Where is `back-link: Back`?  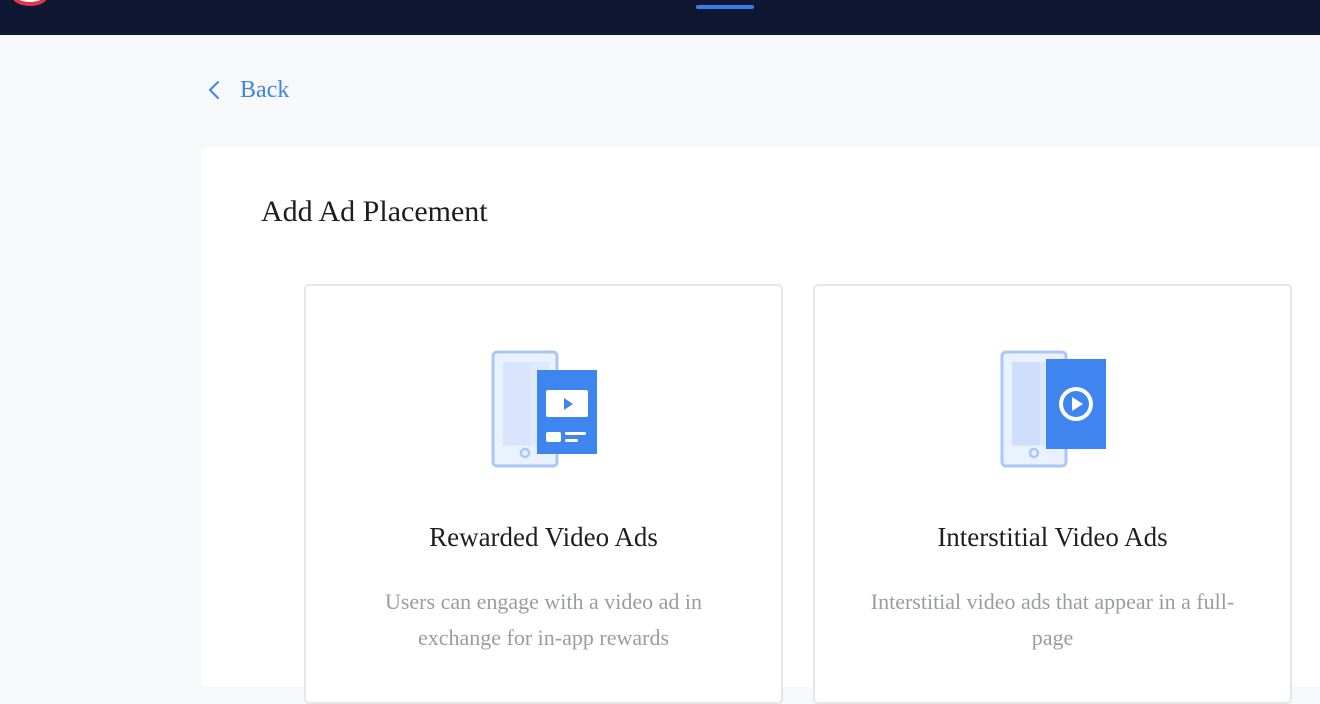 back-link: Back is located at coordinates (247, 90).